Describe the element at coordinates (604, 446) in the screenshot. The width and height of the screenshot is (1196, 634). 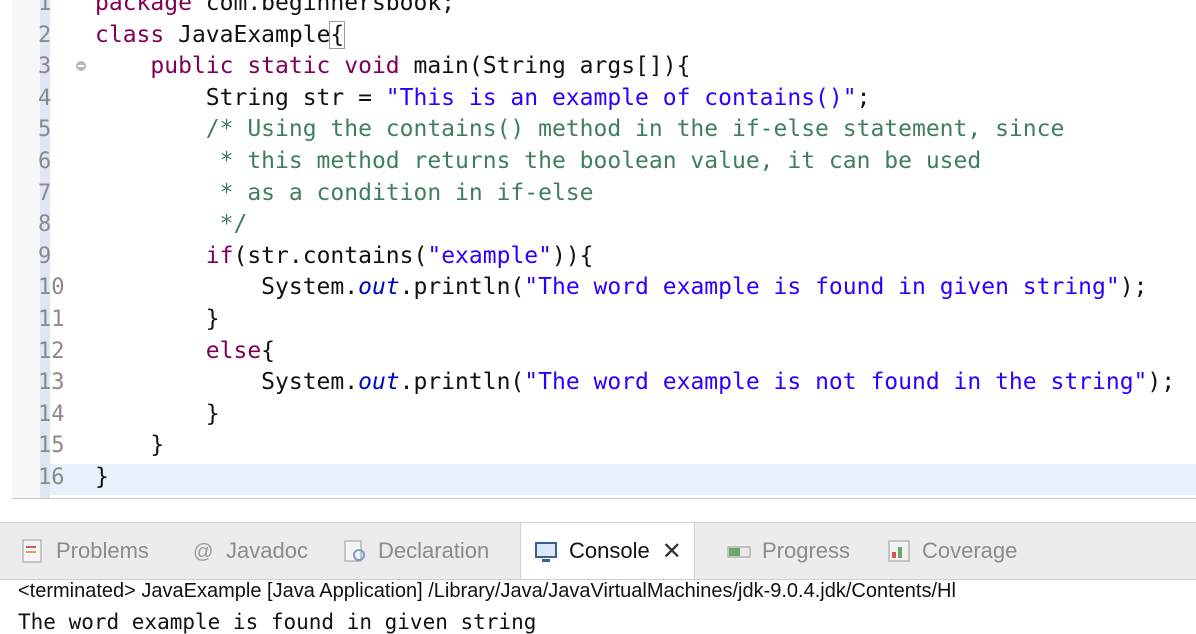
I see `code-line: 15 }` at that location.